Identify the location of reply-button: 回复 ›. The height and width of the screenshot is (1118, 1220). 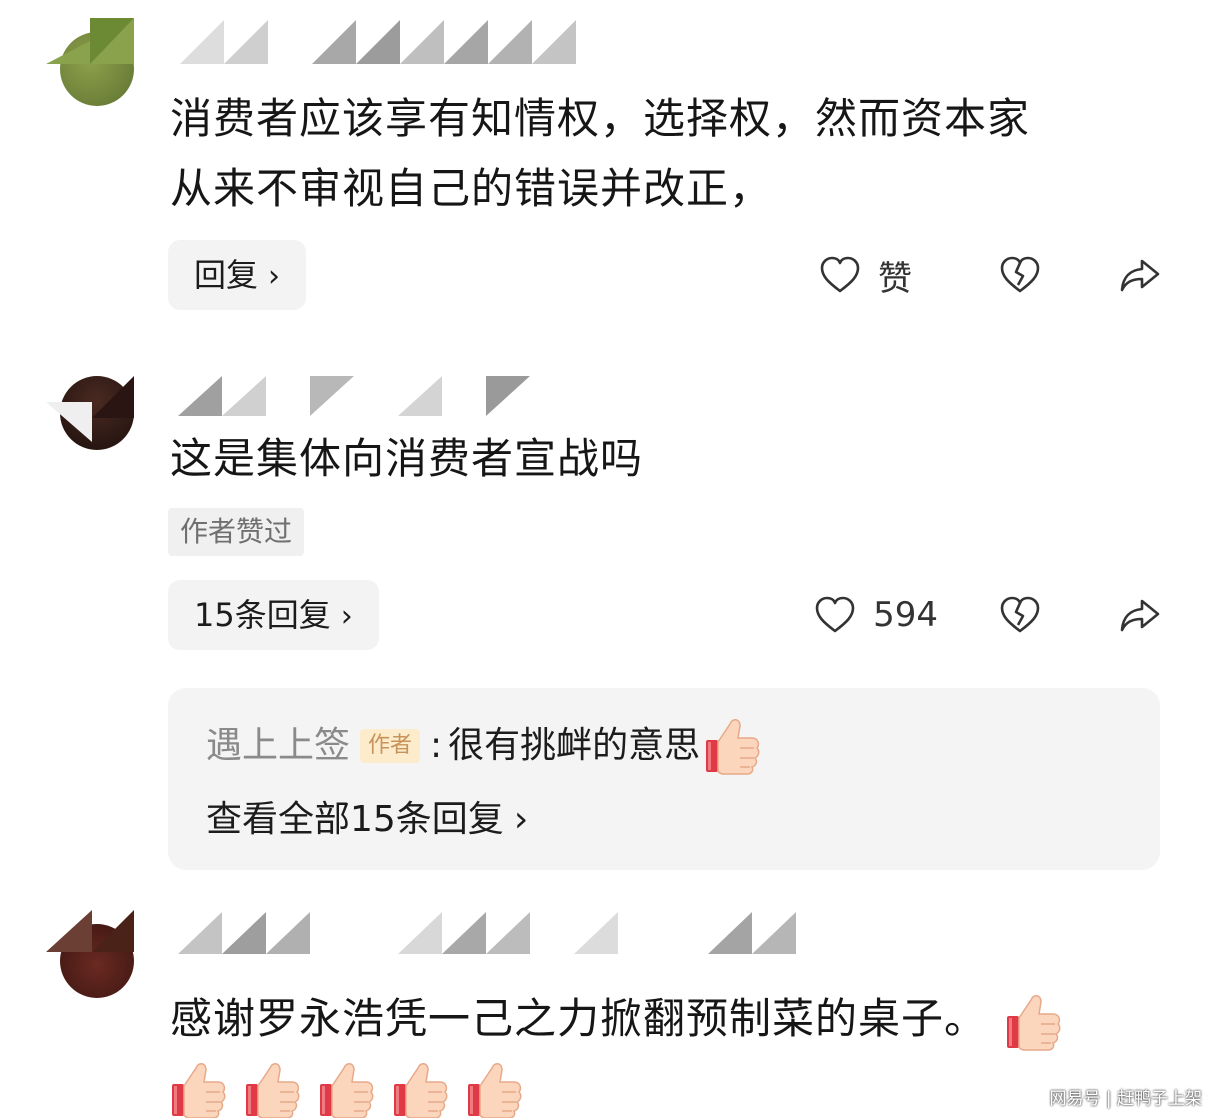
(237, 275).